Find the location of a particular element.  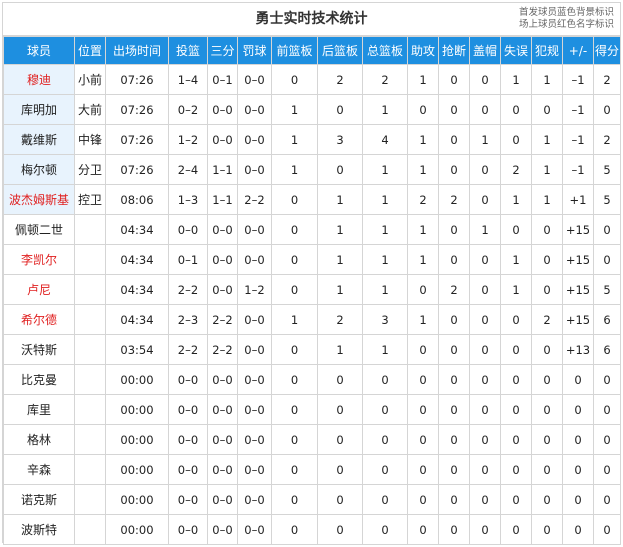

field-goals-cell: 0–0 is located at coordinates (188, 439).